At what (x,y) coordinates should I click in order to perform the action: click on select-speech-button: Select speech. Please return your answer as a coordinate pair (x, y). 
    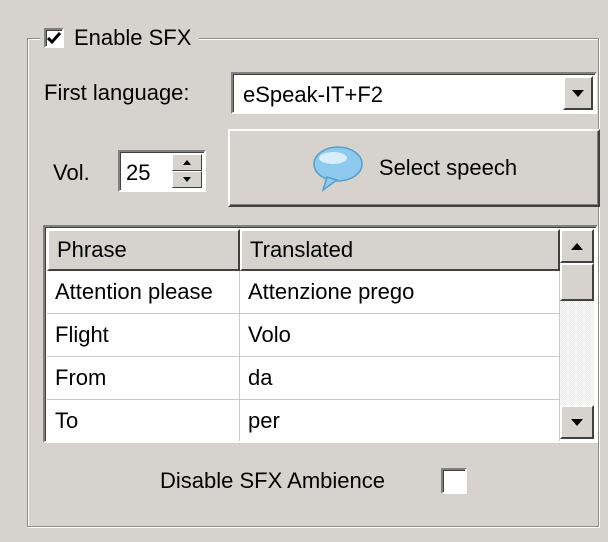
    Looking at the image, I should click on (414, 168).